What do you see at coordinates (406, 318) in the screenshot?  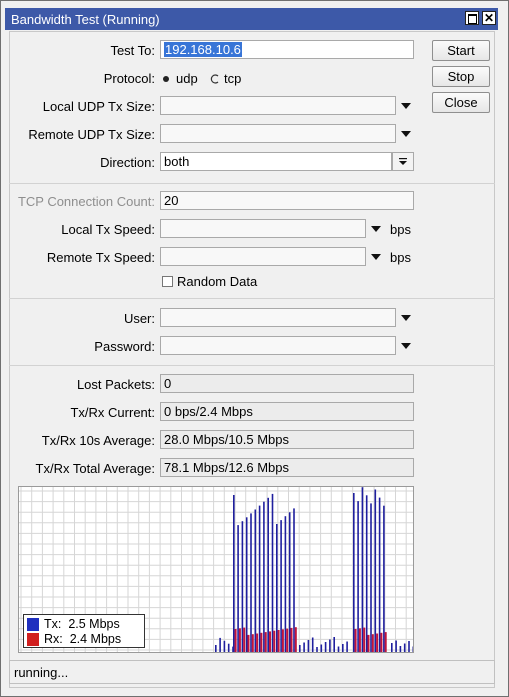 I see `user-dropdown-icon` at bounding box center [406, 318].